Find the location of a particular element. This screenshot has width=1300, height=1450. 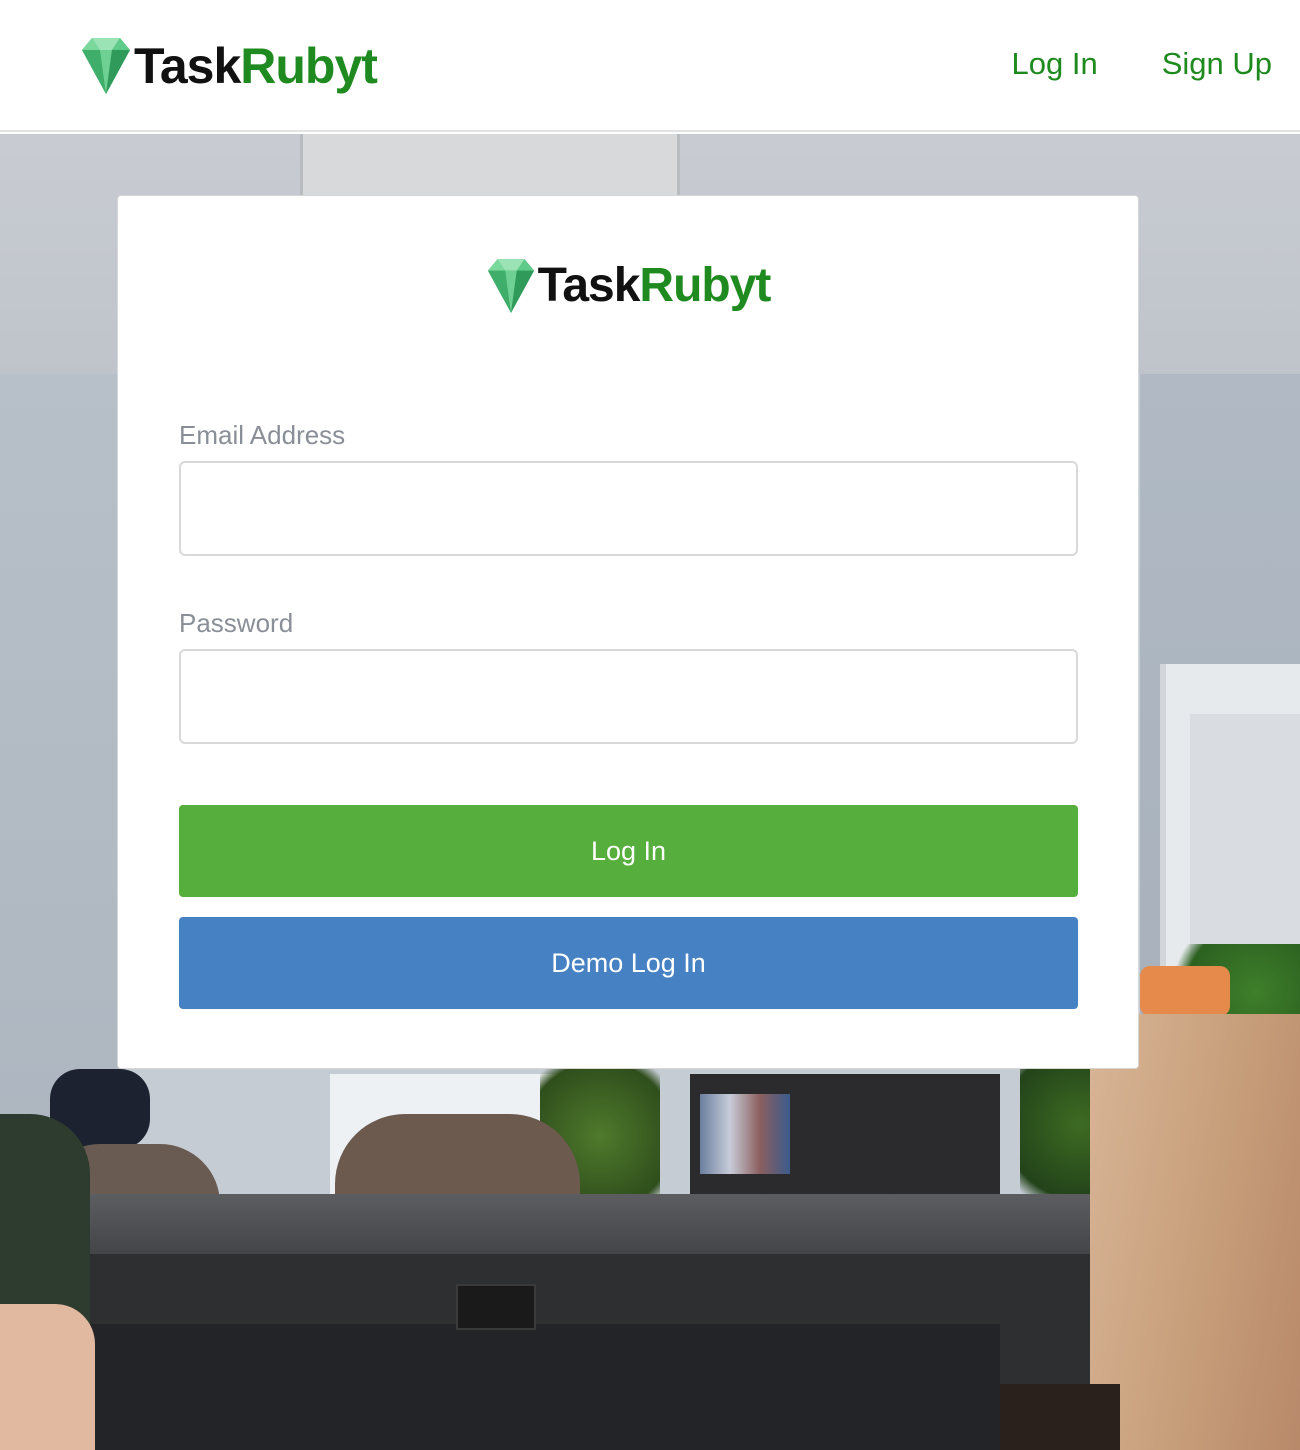

photo-grocery-bag is located at coordinates (1195, 1232).